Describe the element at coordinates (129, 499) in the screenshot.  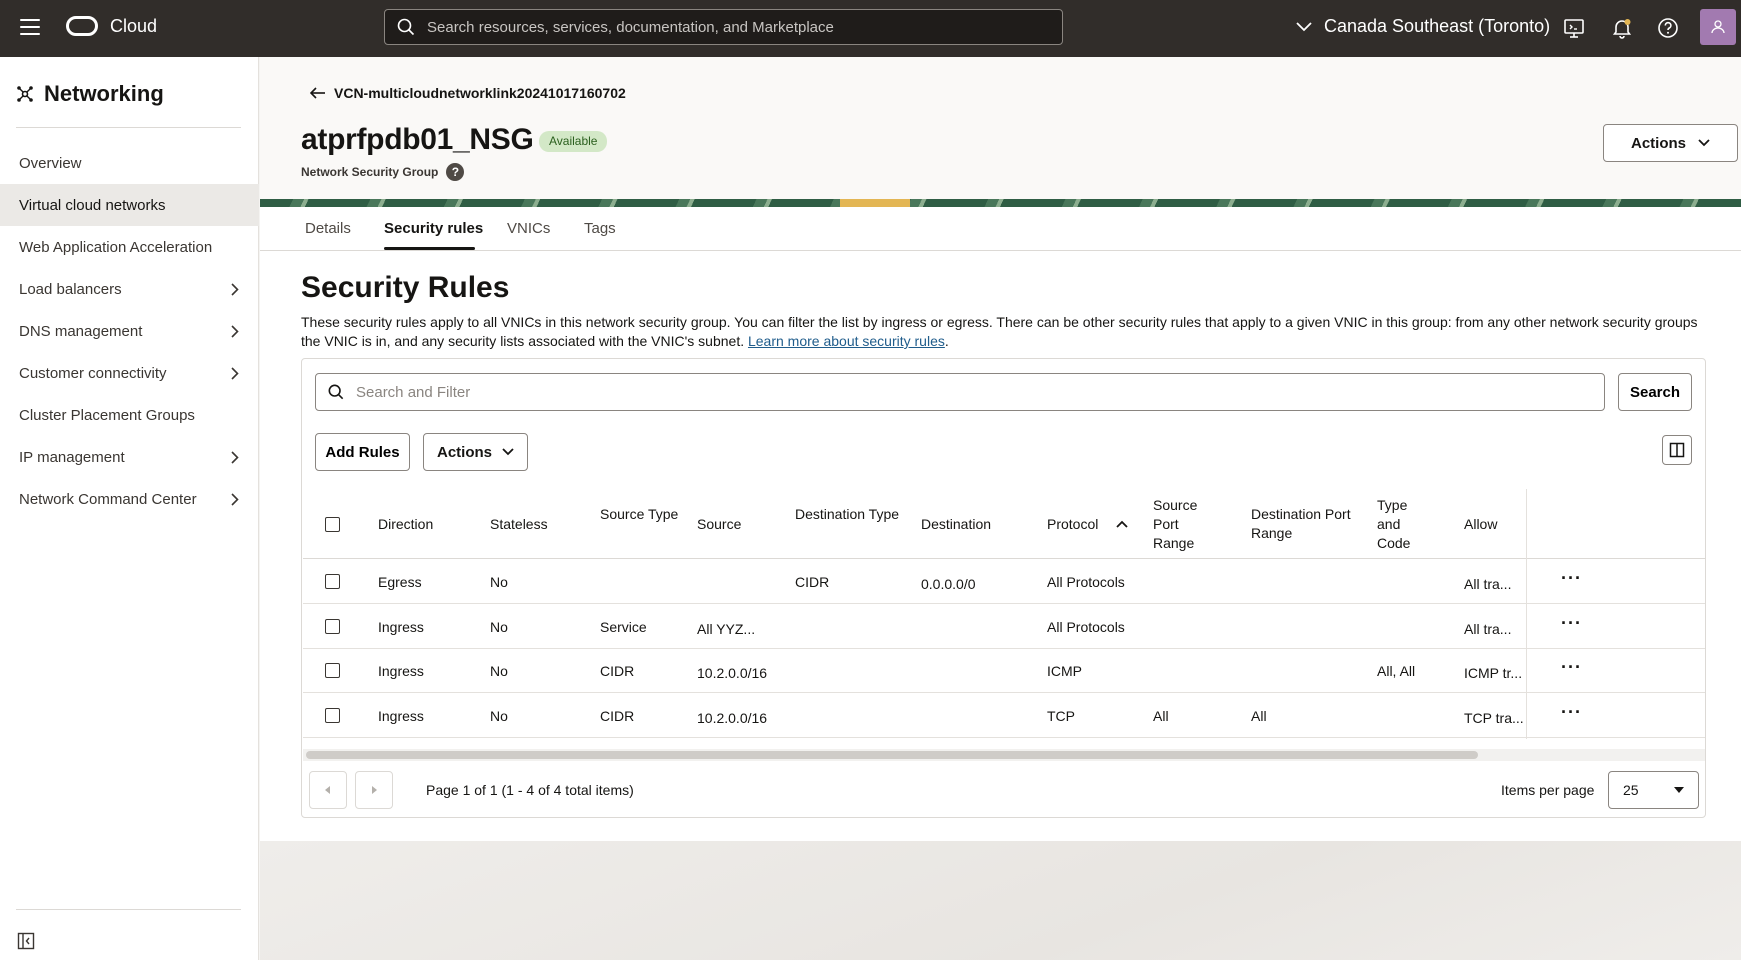
I see `sidebar-item-network-command-center: Network Command Center` at that location.